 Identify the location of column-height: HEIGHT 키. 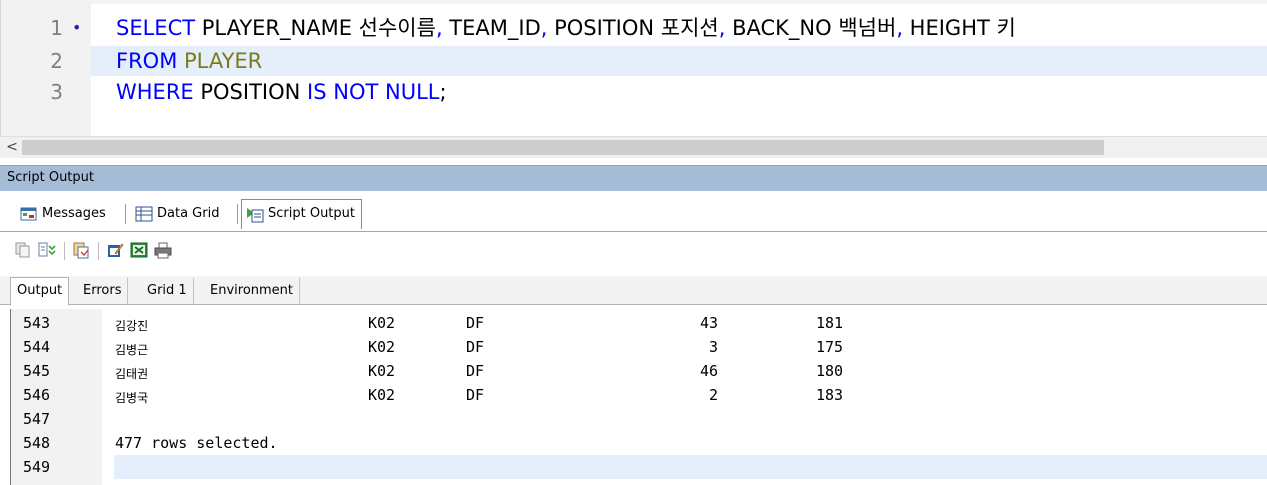
(959, 28).